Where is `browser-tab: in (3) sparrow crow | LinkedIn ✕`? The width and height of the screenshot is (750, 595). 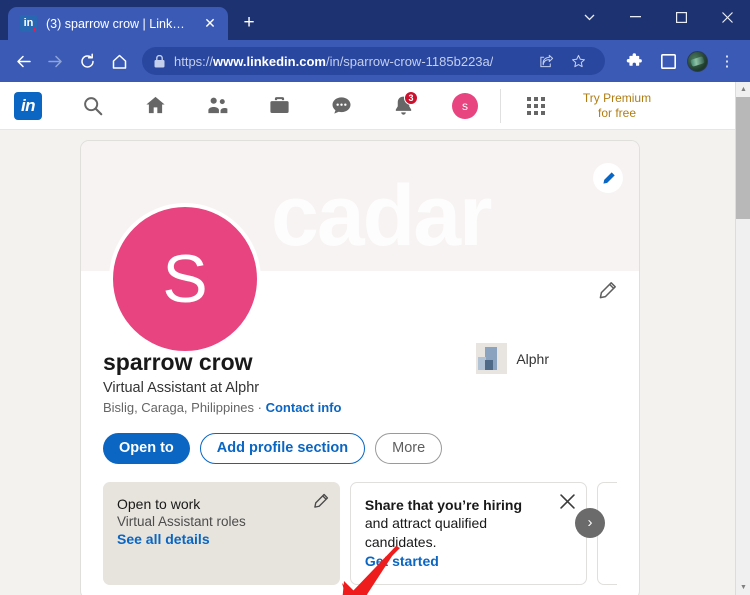 browser-tab: in (3) sparrow crow | LinkedIn ✕ is located at coordinates (118, 23).